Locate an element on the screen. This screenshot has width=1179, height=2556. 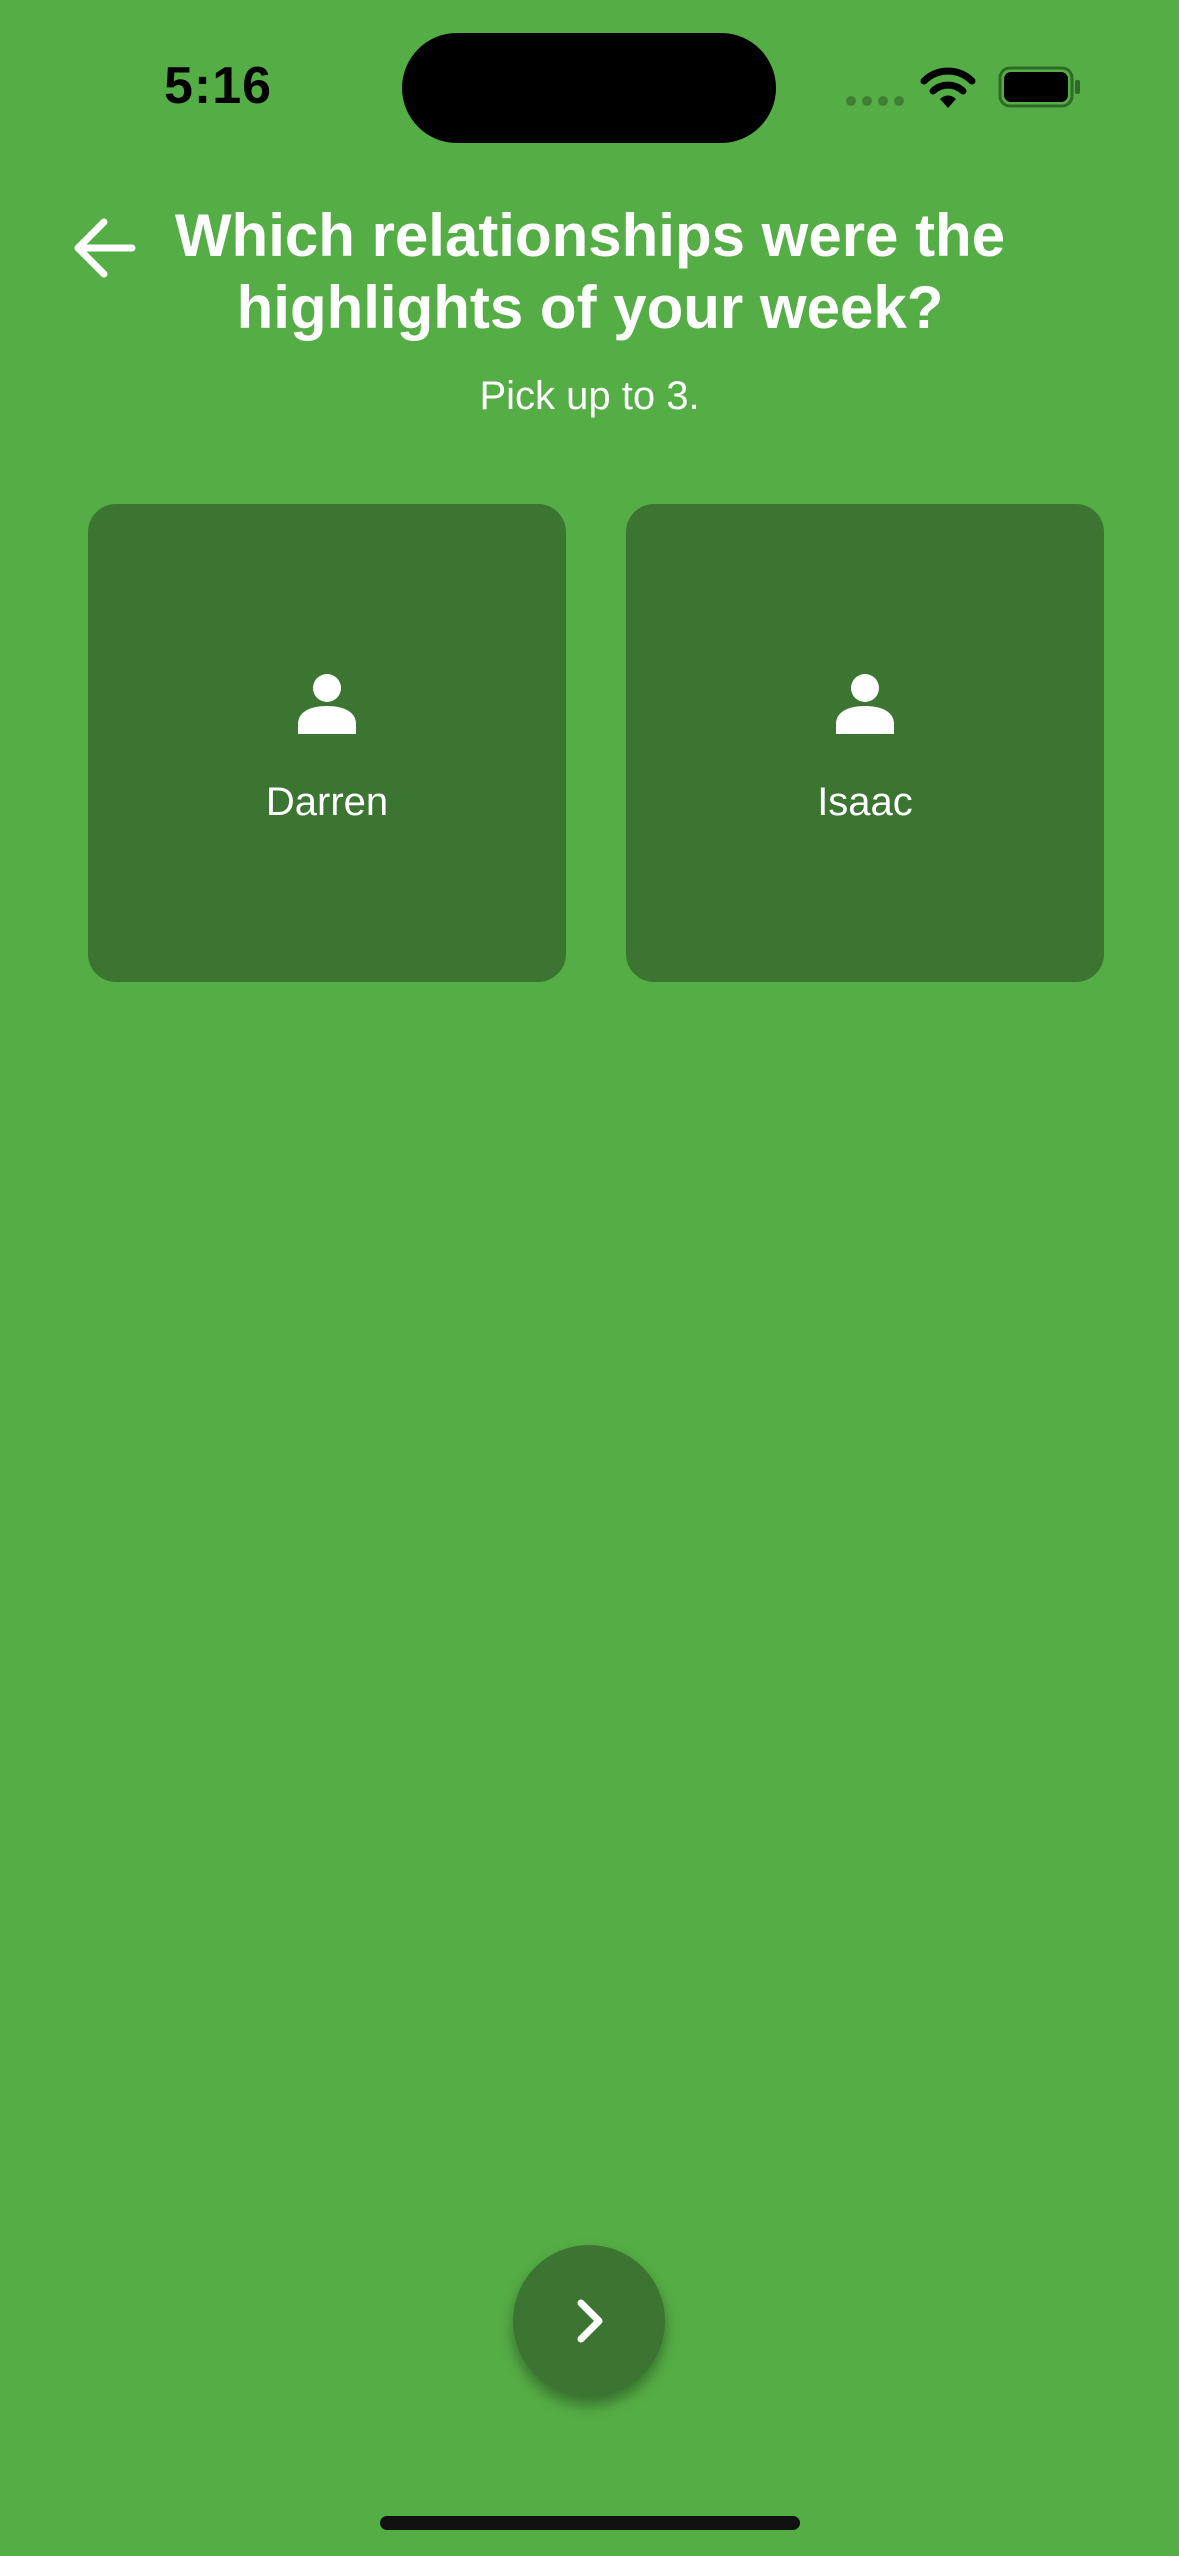
relationship-name: Isaac is located at coordinates (865, 802).